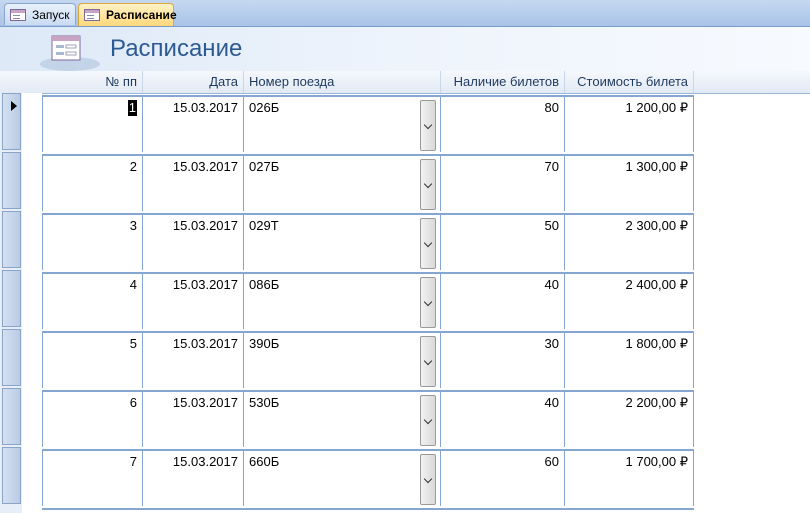 The height and width of the screenshot is (513, 810). I want to click on table-row: 7 15.03.2017 660Б 60 1 700,00 ₽, so click(368, 477).